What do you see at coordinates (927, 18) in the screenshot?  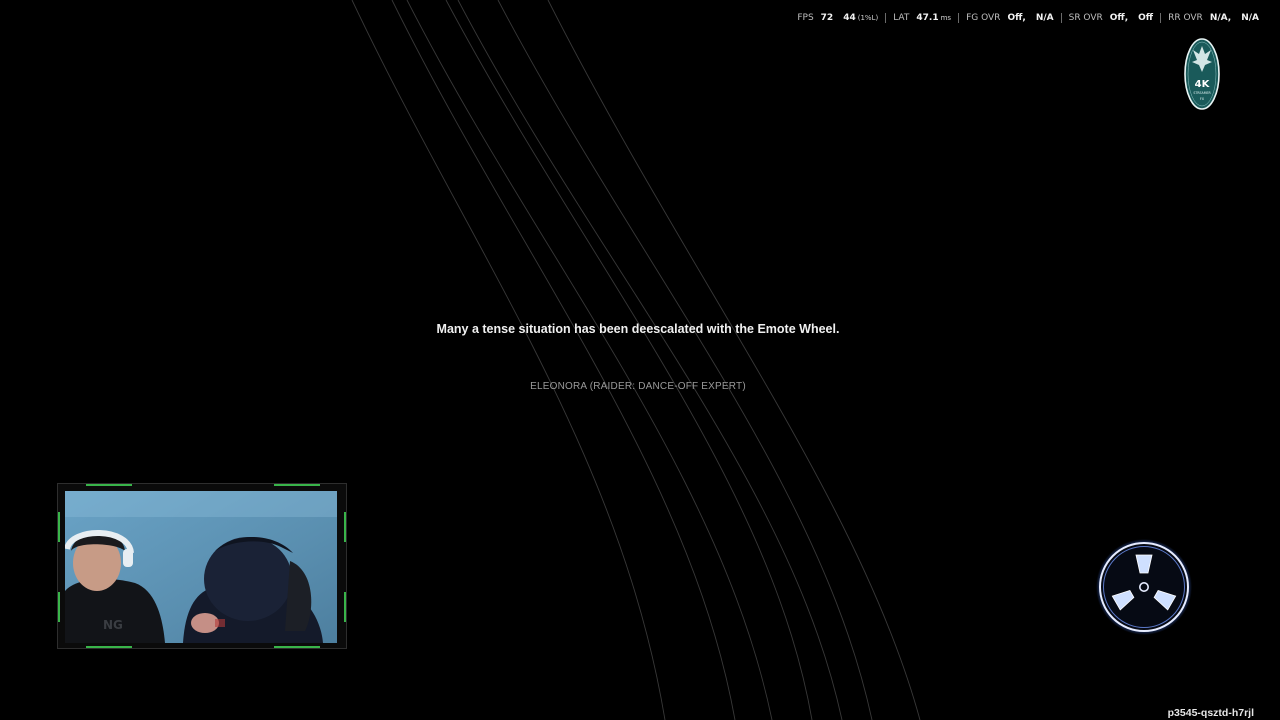 I see `latency-value: 47.1` at bounding box center [927, 18].